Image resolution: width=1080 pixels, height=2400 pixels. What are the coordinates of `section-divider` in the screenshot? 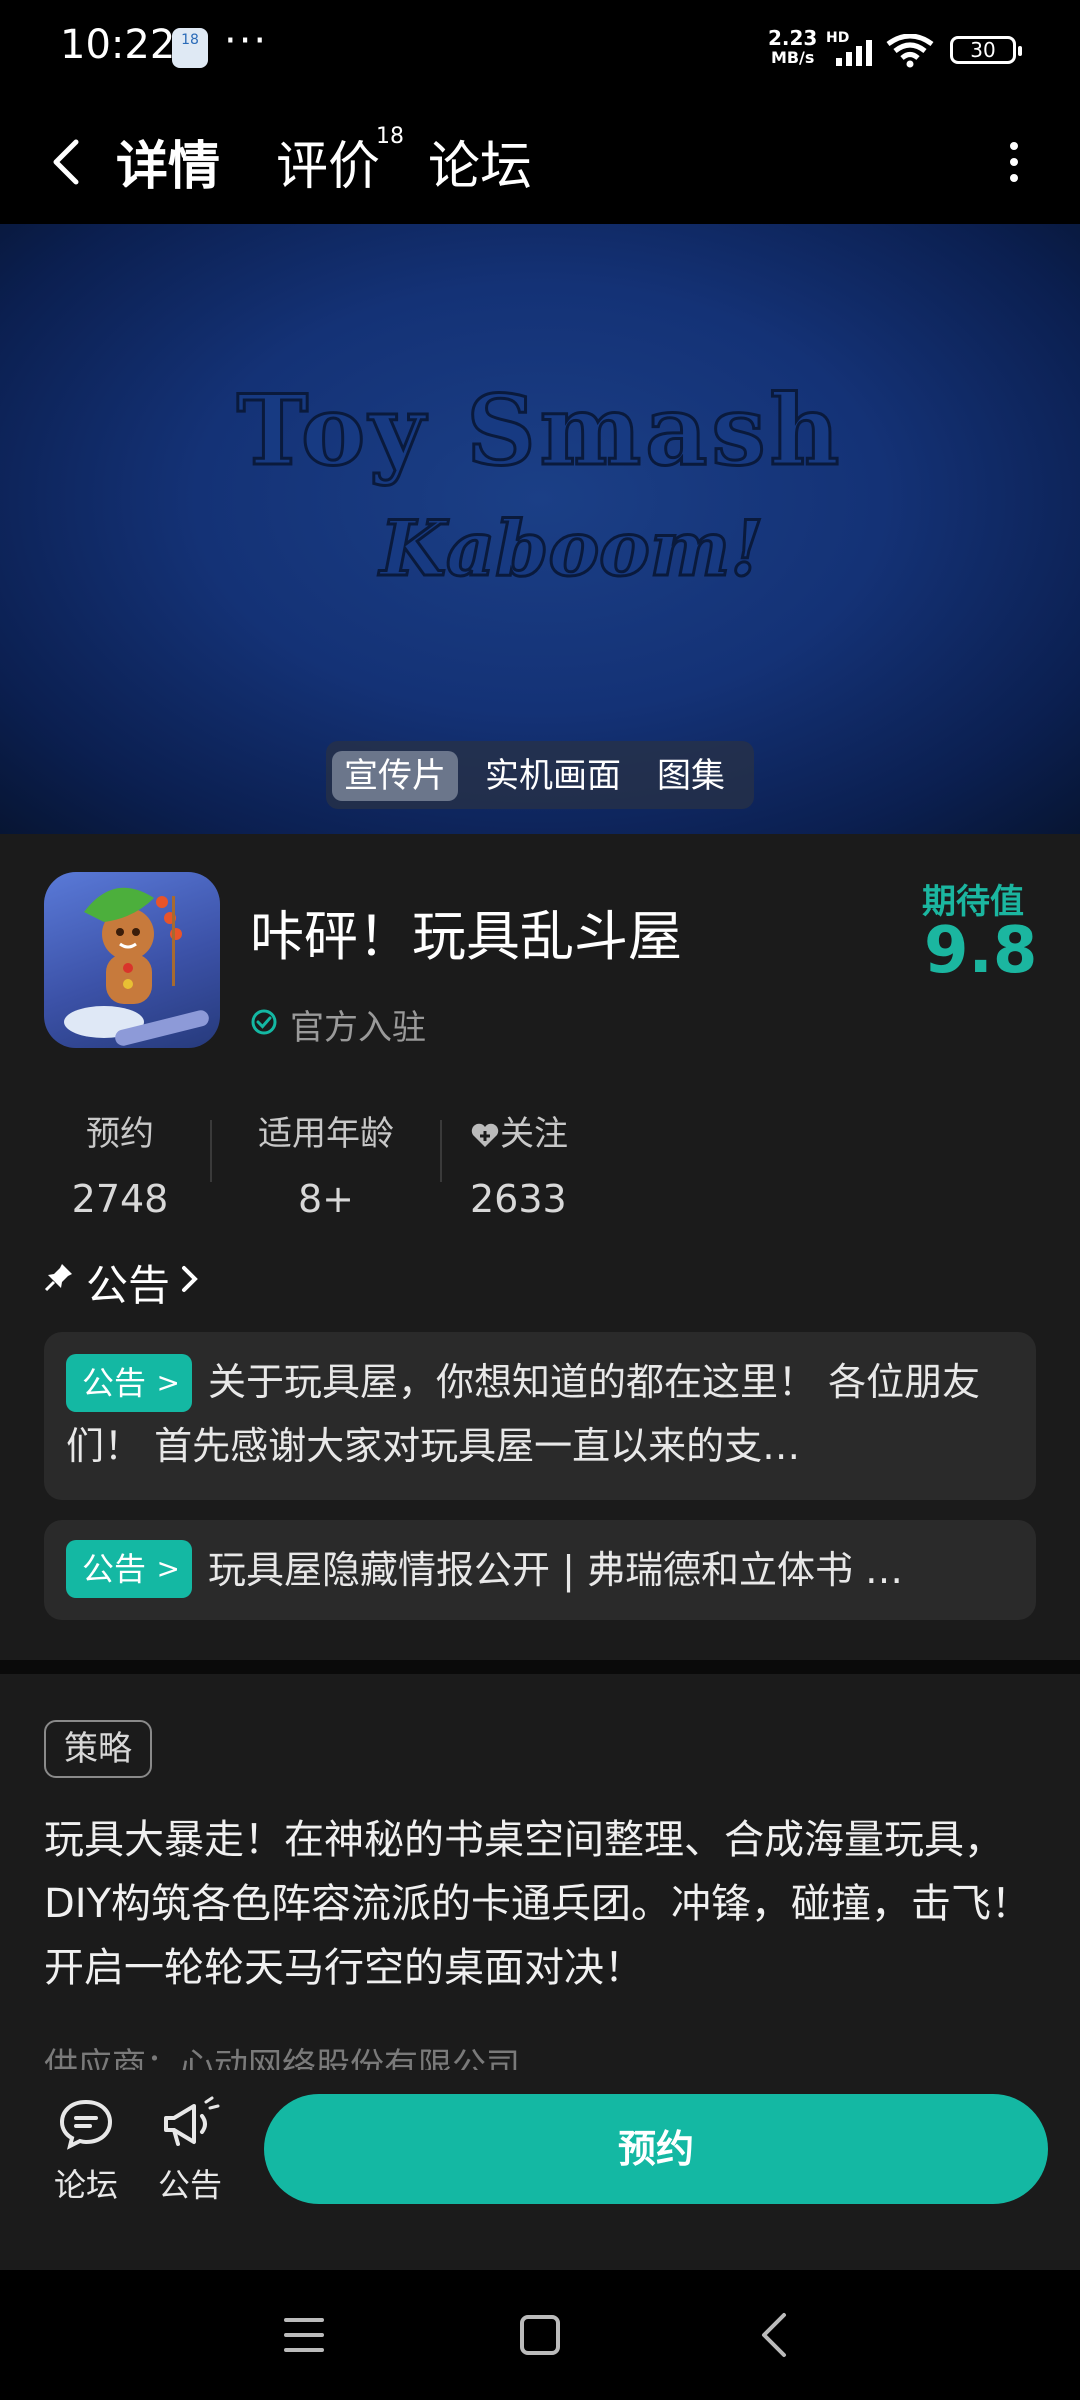 It's located at (540, 1667).